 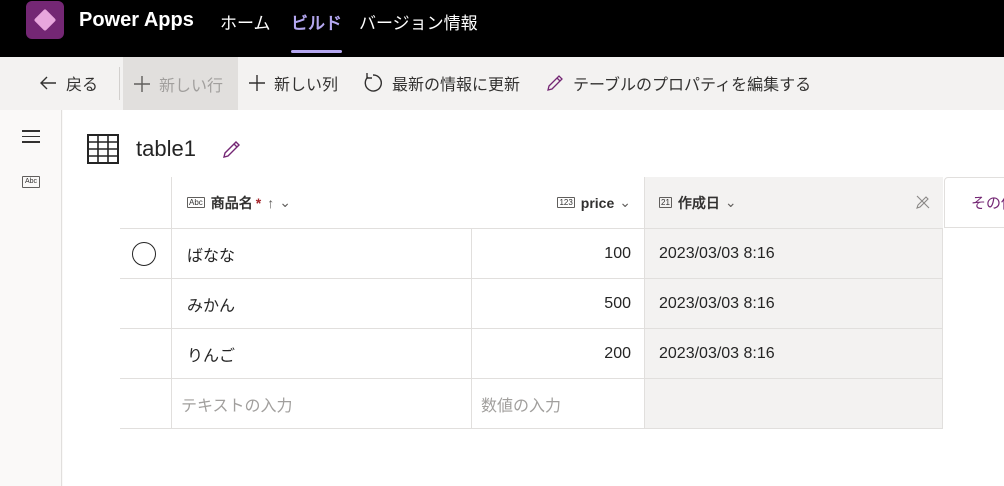 I want to click on table-title: table1, so click(x=166, y=148).